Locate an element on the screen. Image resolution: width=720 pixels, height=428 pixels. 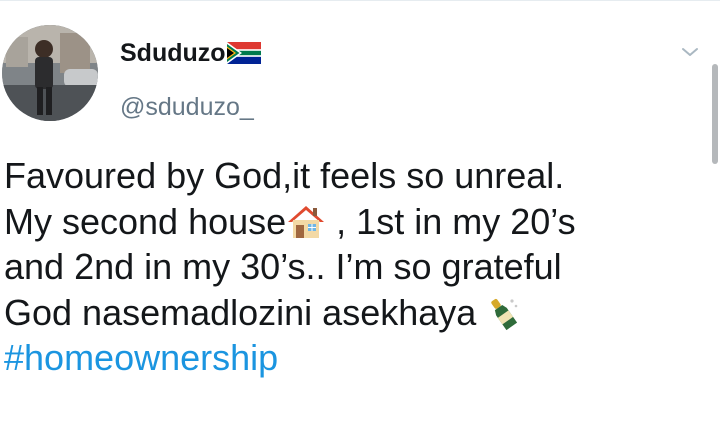
tweet-line-2-start: My second house is located at coordinates (145, 221).